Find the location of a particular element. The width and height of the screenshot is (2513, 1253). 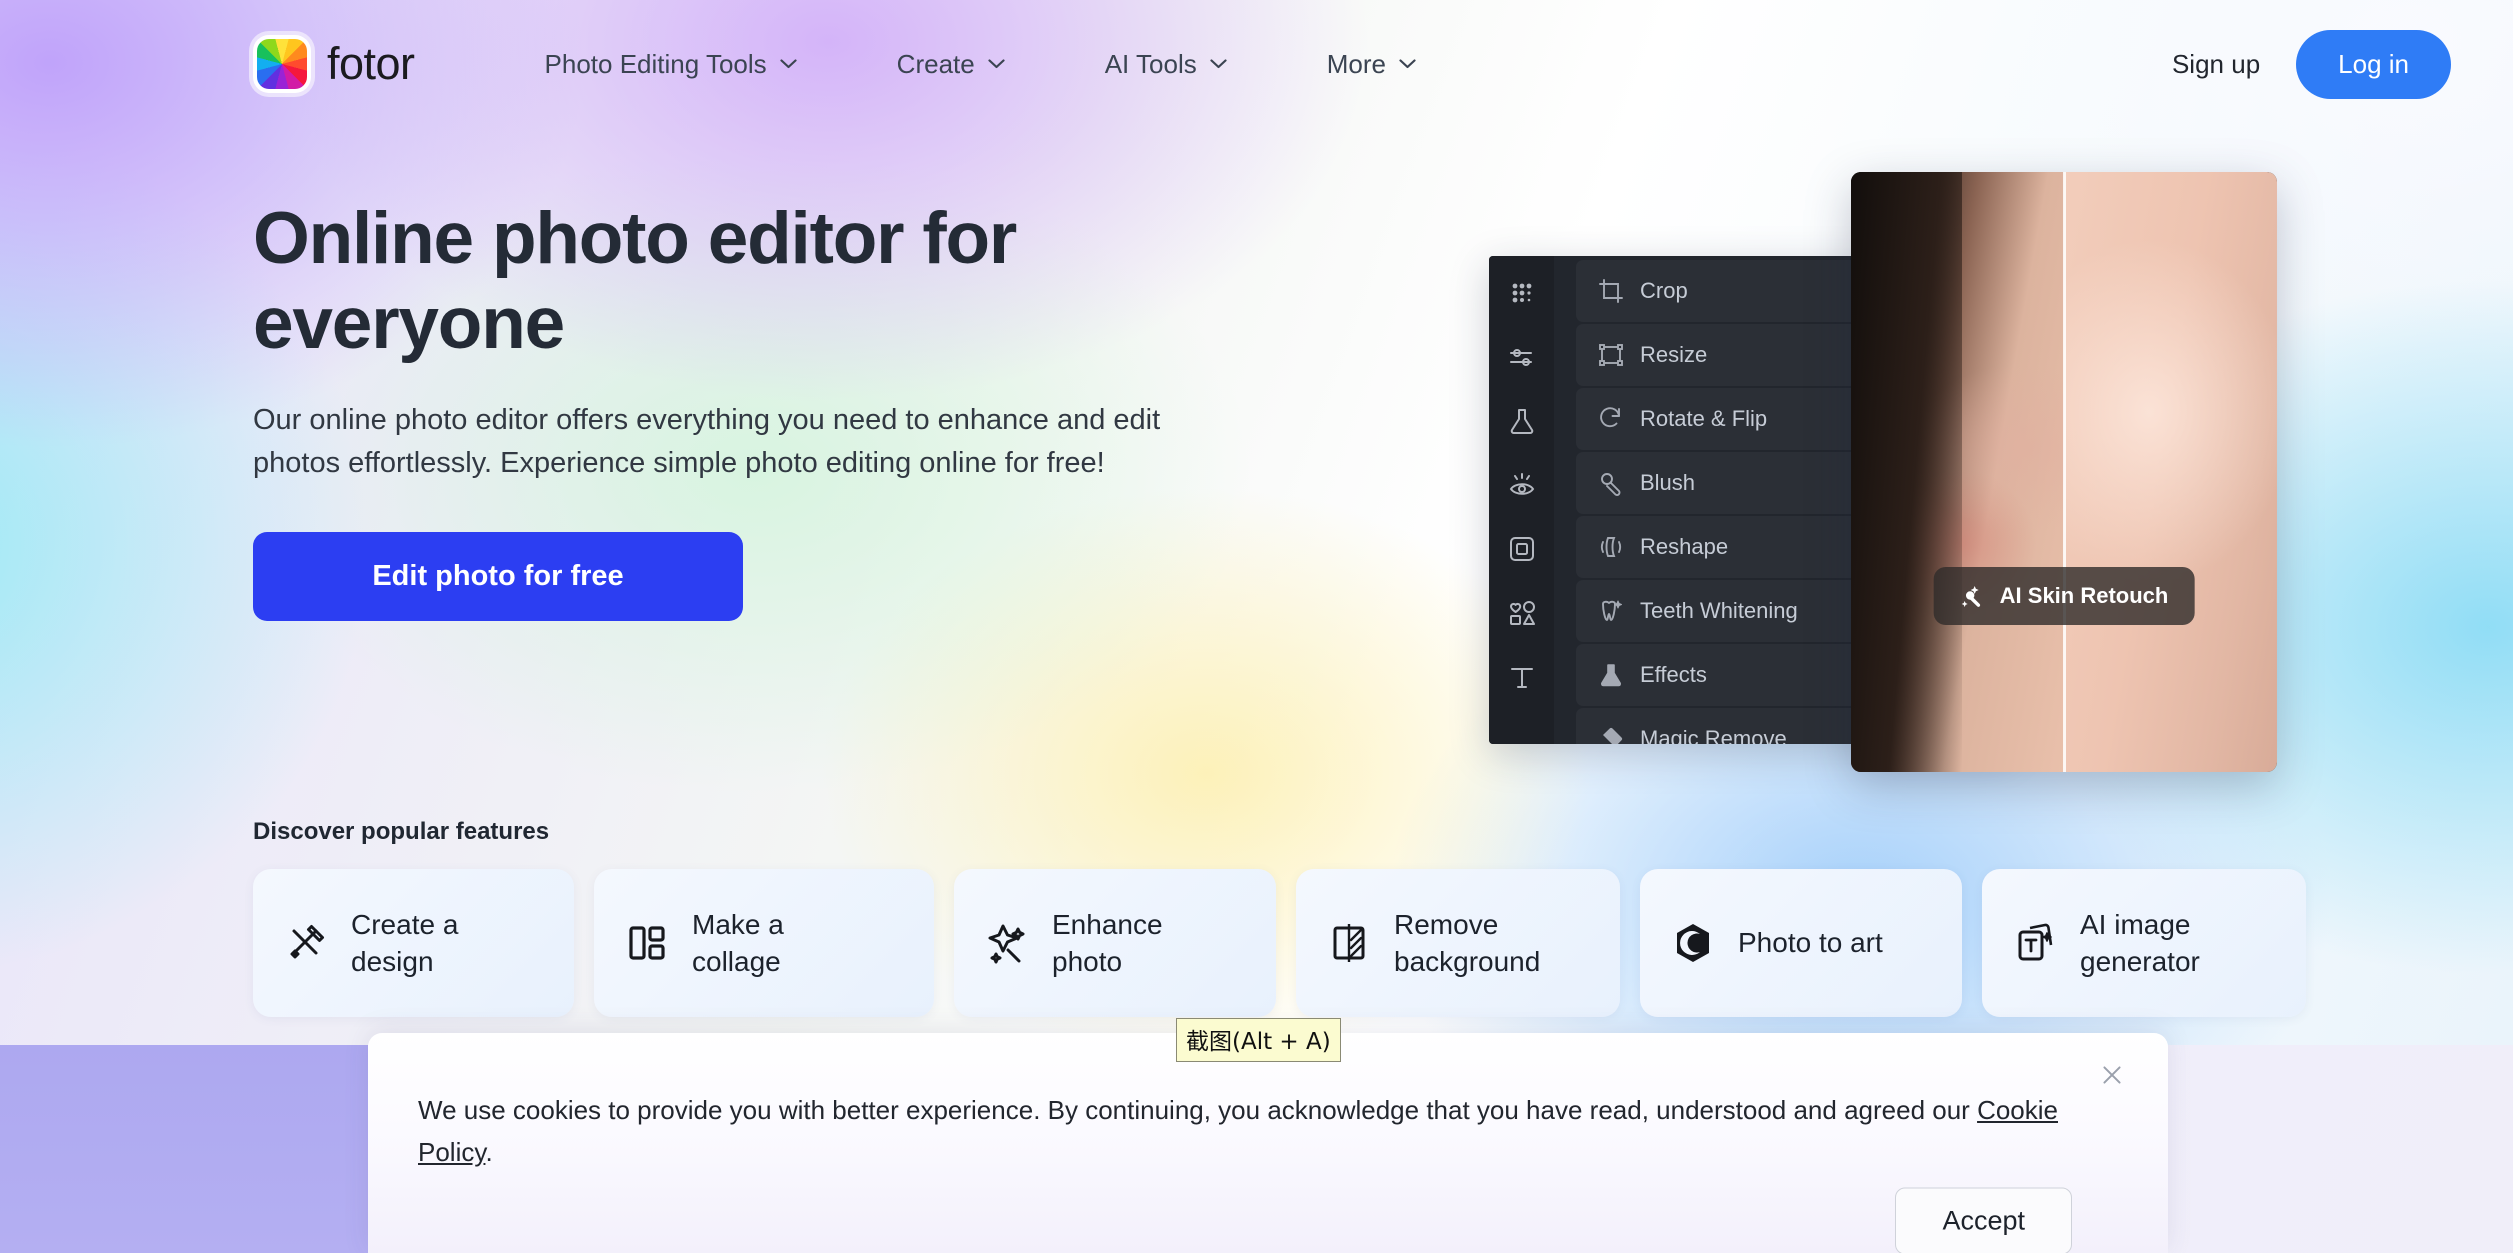

frame-icon is located at coordinates (1522, 549).